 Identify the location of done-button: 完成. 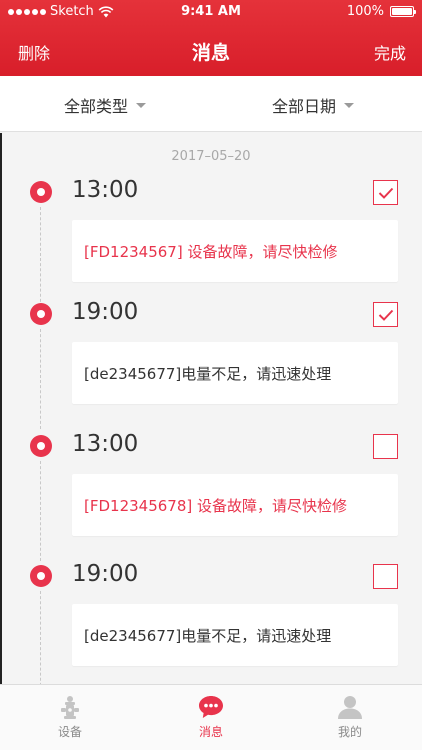
(390, 52).